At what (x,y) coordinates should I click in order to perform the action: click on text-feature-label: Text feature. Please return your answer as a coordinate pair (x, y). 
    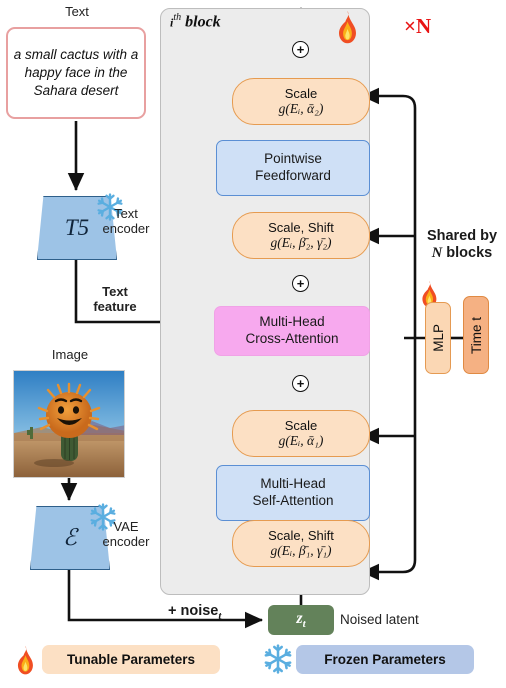
    Looking at the image, I should click on (115, 299).